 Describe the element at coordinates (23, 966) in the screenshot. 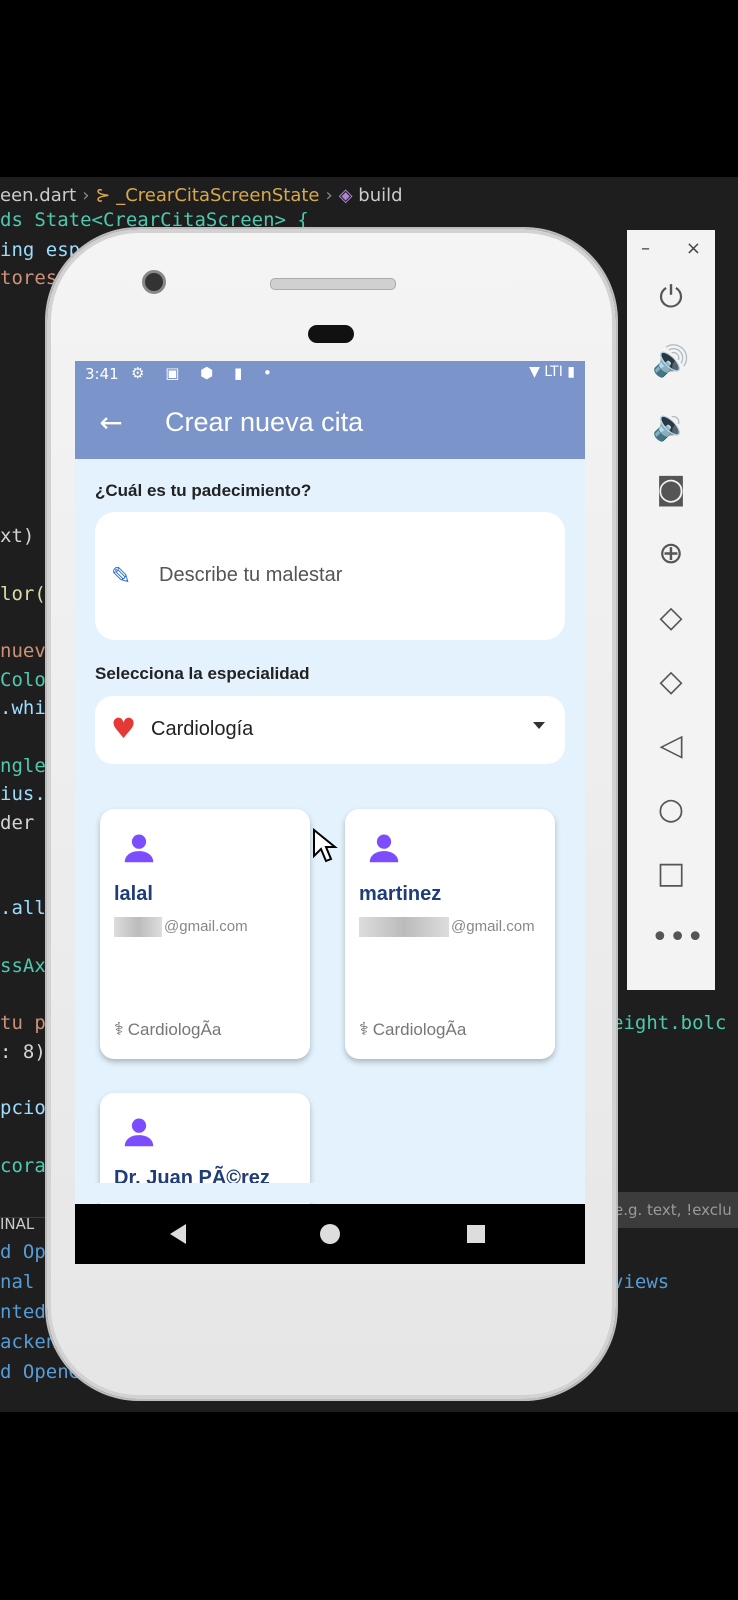

I see `code-line: ssAx` at that location.